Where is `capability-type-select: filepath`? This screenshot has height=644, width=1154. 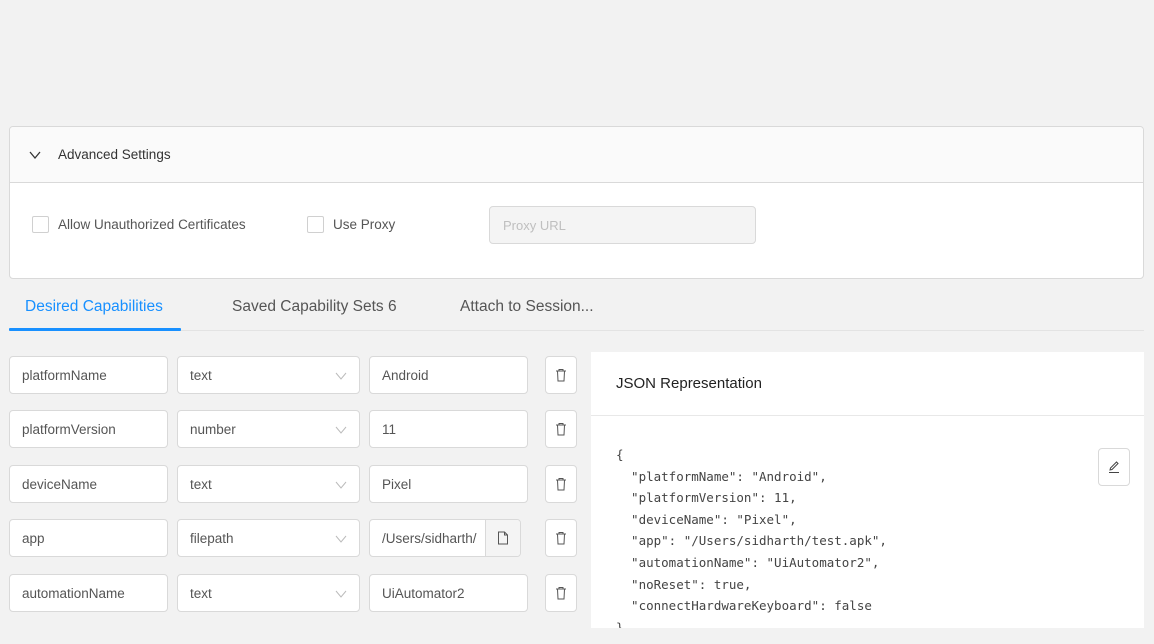 capability-type-select: filepath is located at coordinates (268, 538).